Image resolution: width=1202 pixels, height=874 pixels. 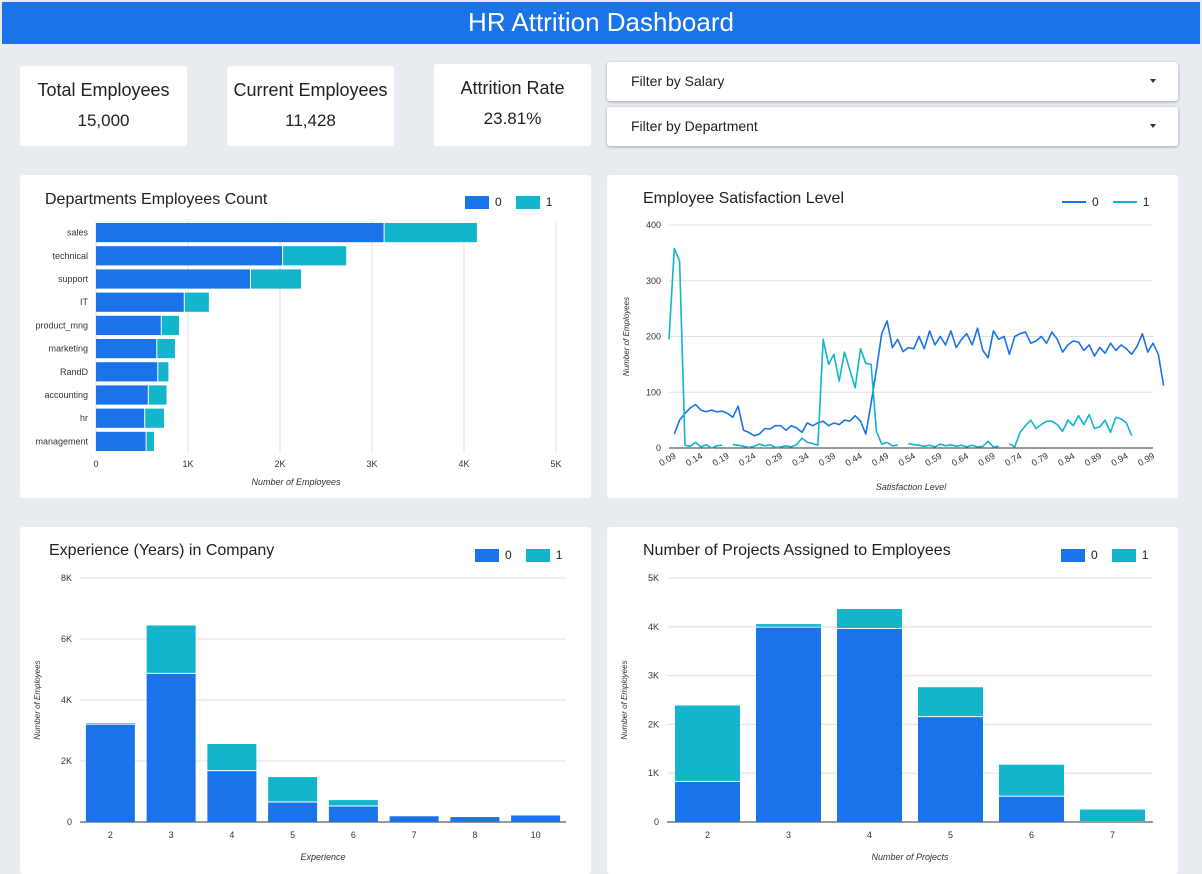 I want to click on dashboard-header: HR Attrition Dashboard, so click(x=601, y=23).